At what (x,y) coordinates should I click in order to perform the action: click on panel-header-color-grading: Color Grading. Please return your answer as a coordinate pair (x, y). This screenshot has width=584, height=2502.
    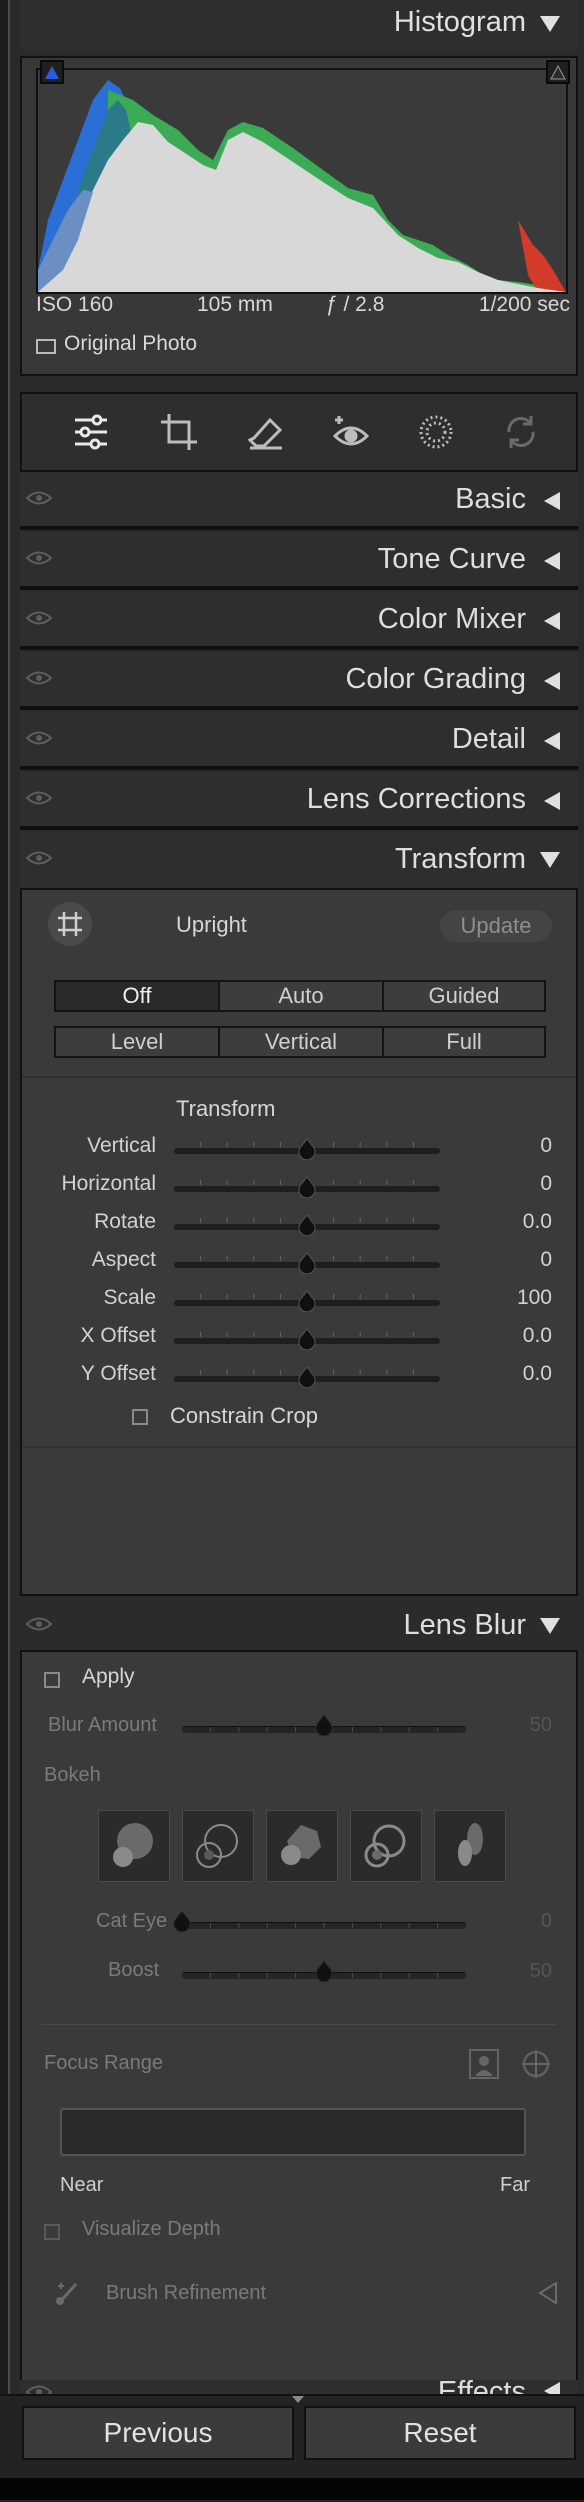
    Looking at the image, I should click on (299, 681).